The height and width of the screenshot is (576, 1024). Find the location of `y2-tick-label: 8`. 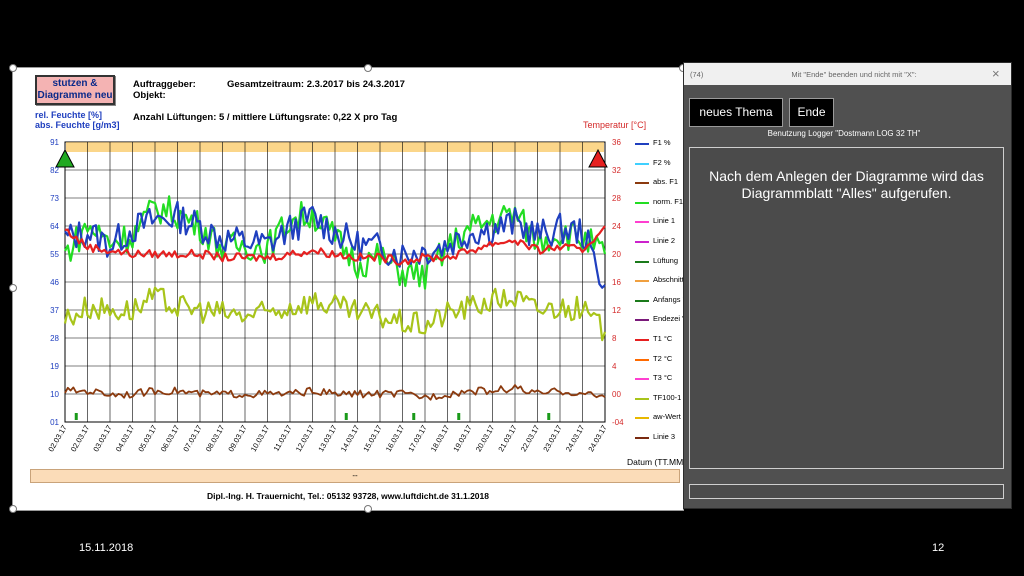

y2-tick-label: 8 is located at coordinates (614, 338).